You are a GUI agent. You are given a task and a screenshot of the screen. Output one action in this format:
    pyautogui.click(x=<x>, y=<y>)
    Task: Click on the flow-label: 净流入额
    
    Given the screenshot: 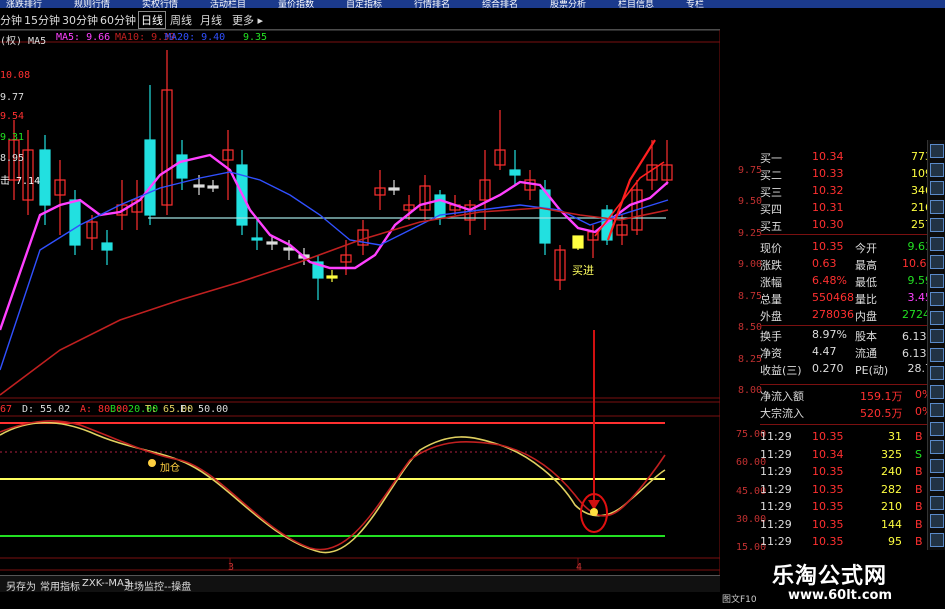 What is the action you would take?
    pyautogui.click(x=782, y=396)
    